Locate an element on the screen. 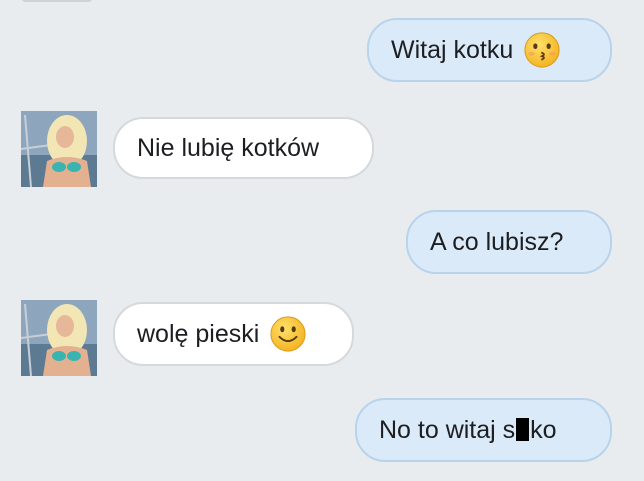  message-text: No to witaj s ko is located at coordinates (468, 430).